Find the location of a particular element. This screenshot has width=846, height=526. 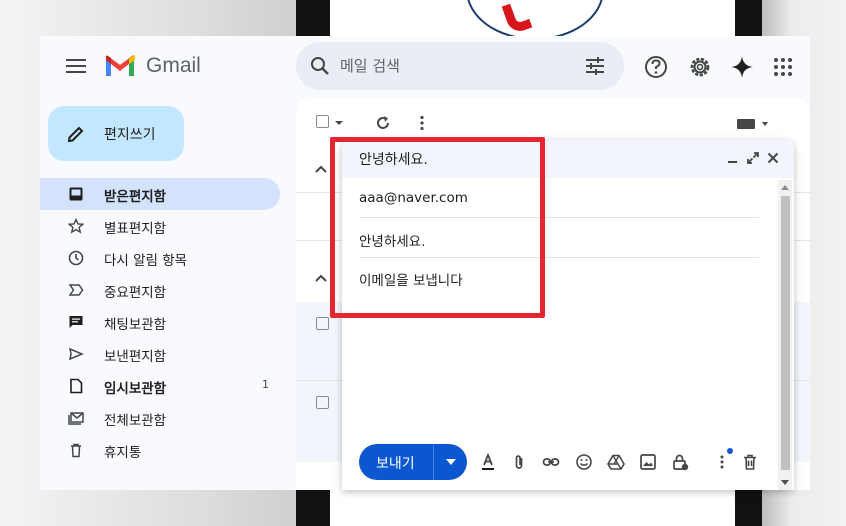

scroll-up-icon is located at coordinates (785, 187).